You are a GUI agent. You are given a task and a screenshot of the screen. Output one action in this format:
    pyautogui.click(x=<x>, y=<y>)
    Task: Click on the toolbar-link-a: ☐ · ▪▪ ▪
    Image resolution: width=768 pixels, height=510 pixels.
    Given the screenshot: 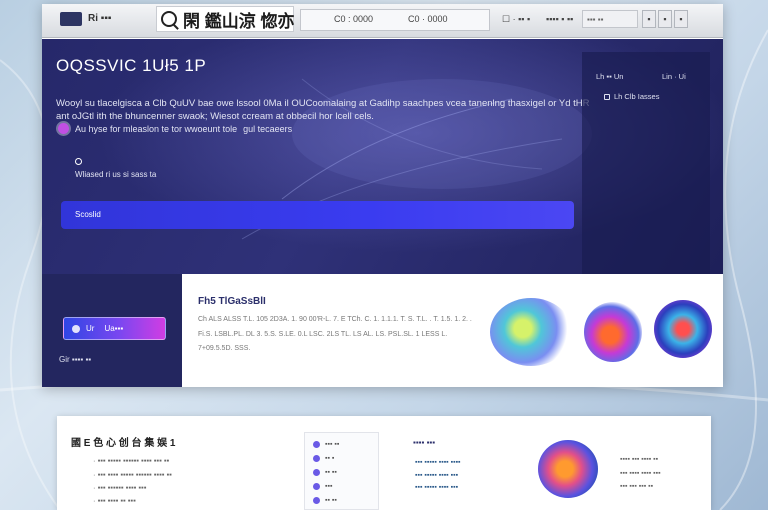 What is the action you would take?
    pyautogui.click(x=516, y=19)
    